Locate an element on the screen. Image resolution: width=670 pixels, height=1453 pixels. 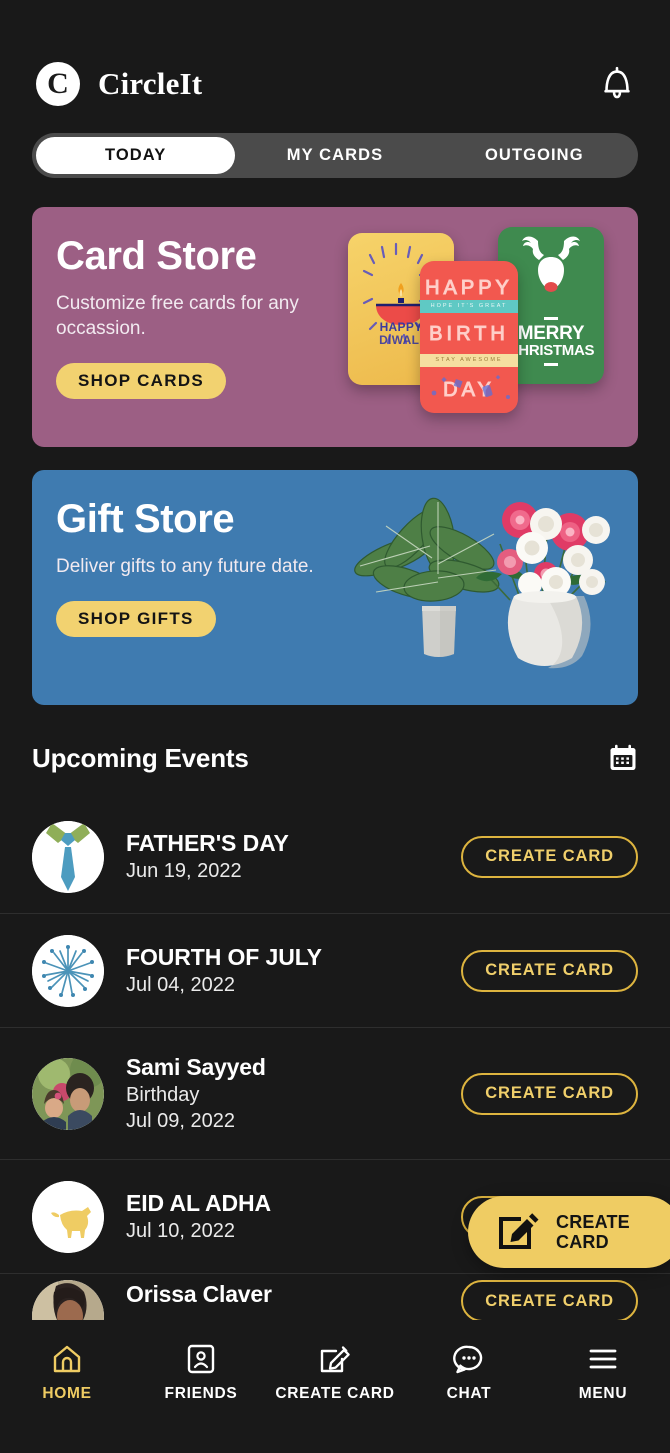
fab-label: CREATE CARD is located at coordinates (593, 1232).